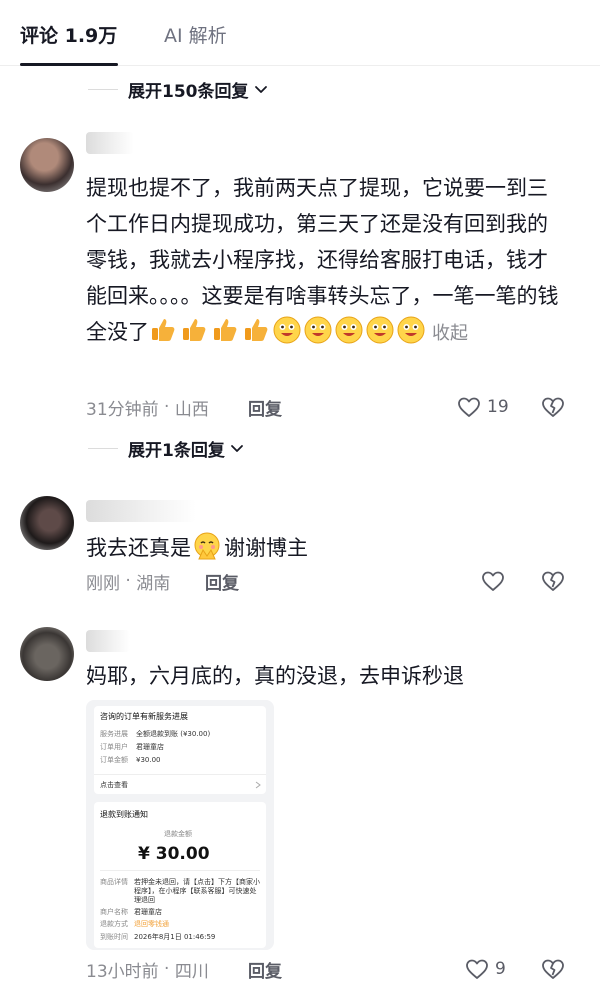 Image resolution: width=600 pixels, height=996 pixels. Describe the element at coordinates (188, 91) in the screenshot. I see `expand-replies-label: 展开150条回复` at that location.